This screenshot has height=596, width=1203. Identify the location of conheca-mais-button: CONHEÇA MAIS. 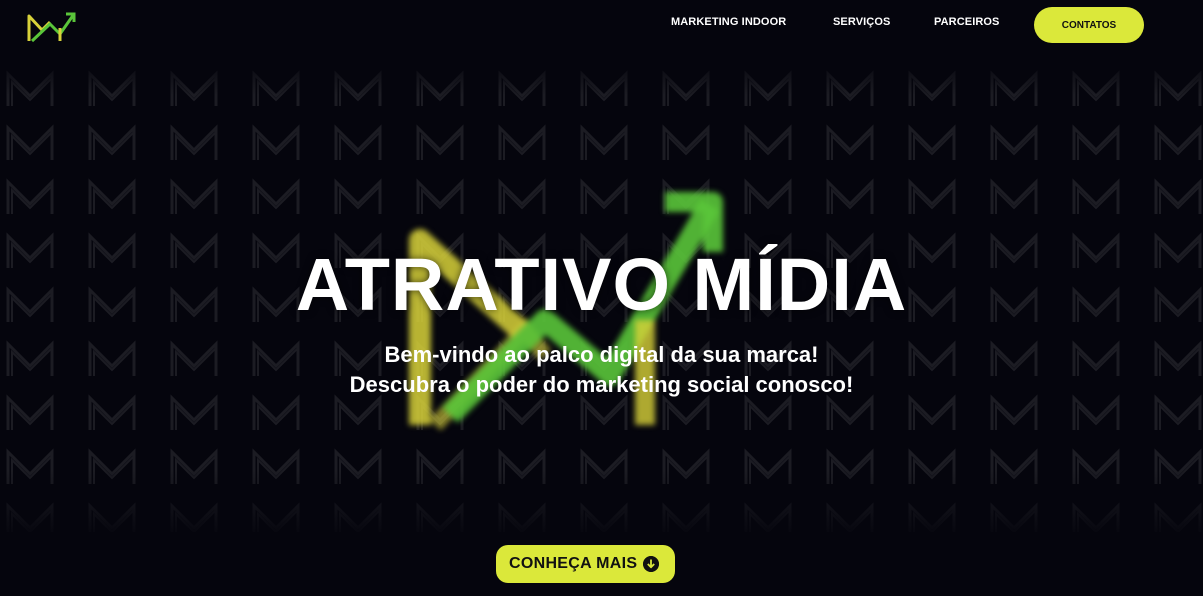
(585, 564).